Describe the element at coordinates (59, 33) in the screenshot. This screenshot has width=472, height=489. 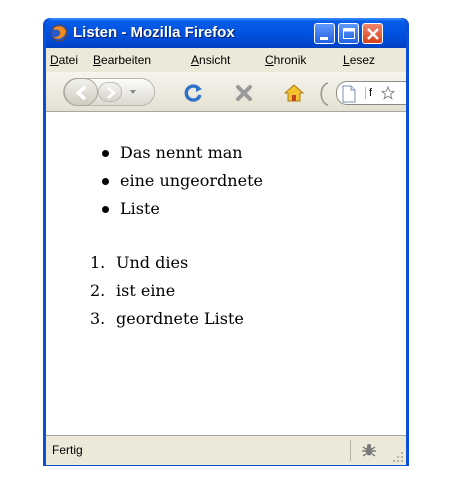
I see `firefox-icon` at that location.